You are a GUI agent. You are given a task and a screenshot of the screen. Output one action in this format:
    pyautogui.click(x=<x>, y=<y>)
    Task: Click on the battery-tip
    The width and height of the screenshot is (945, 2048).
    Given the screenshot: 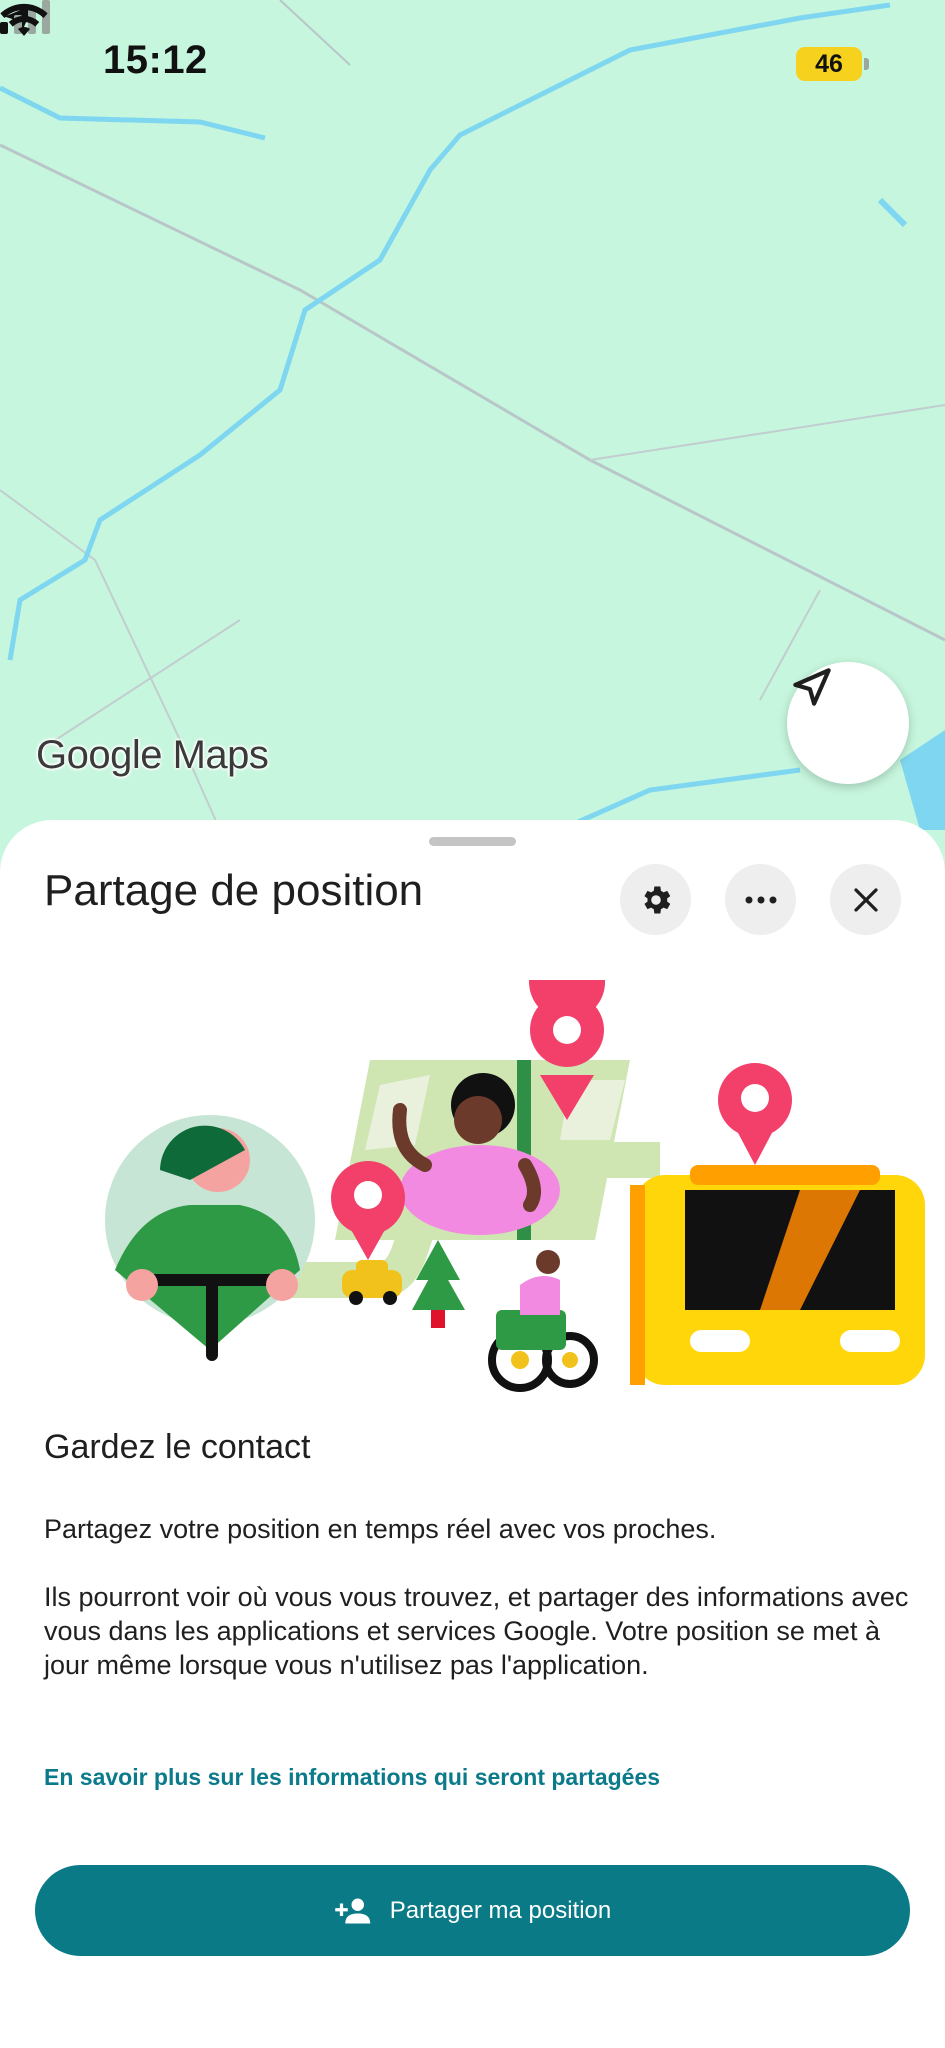 What is the action you would take?
    pyautogui.click(x=866, y=64)
    